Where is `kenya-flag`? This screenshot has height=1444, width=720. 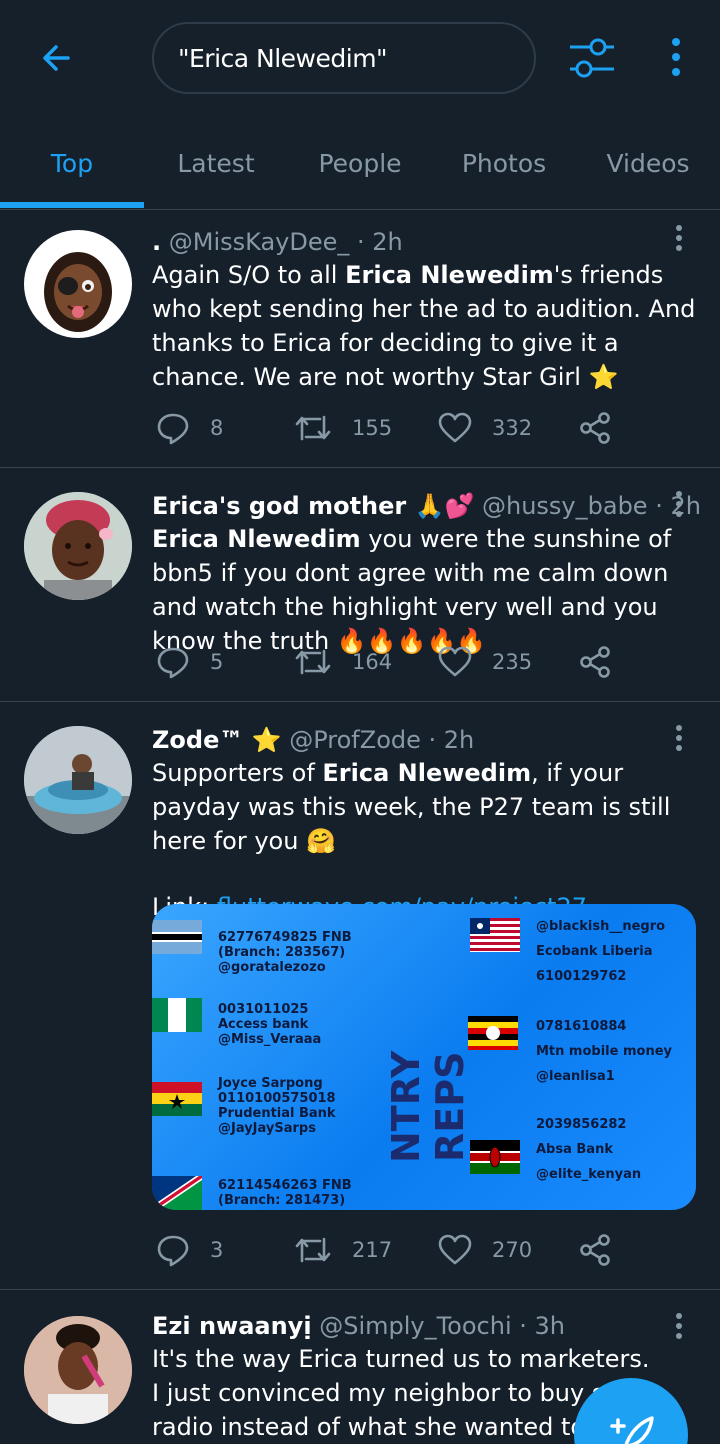
kenya-flag is located at coordinates (495, 1157).